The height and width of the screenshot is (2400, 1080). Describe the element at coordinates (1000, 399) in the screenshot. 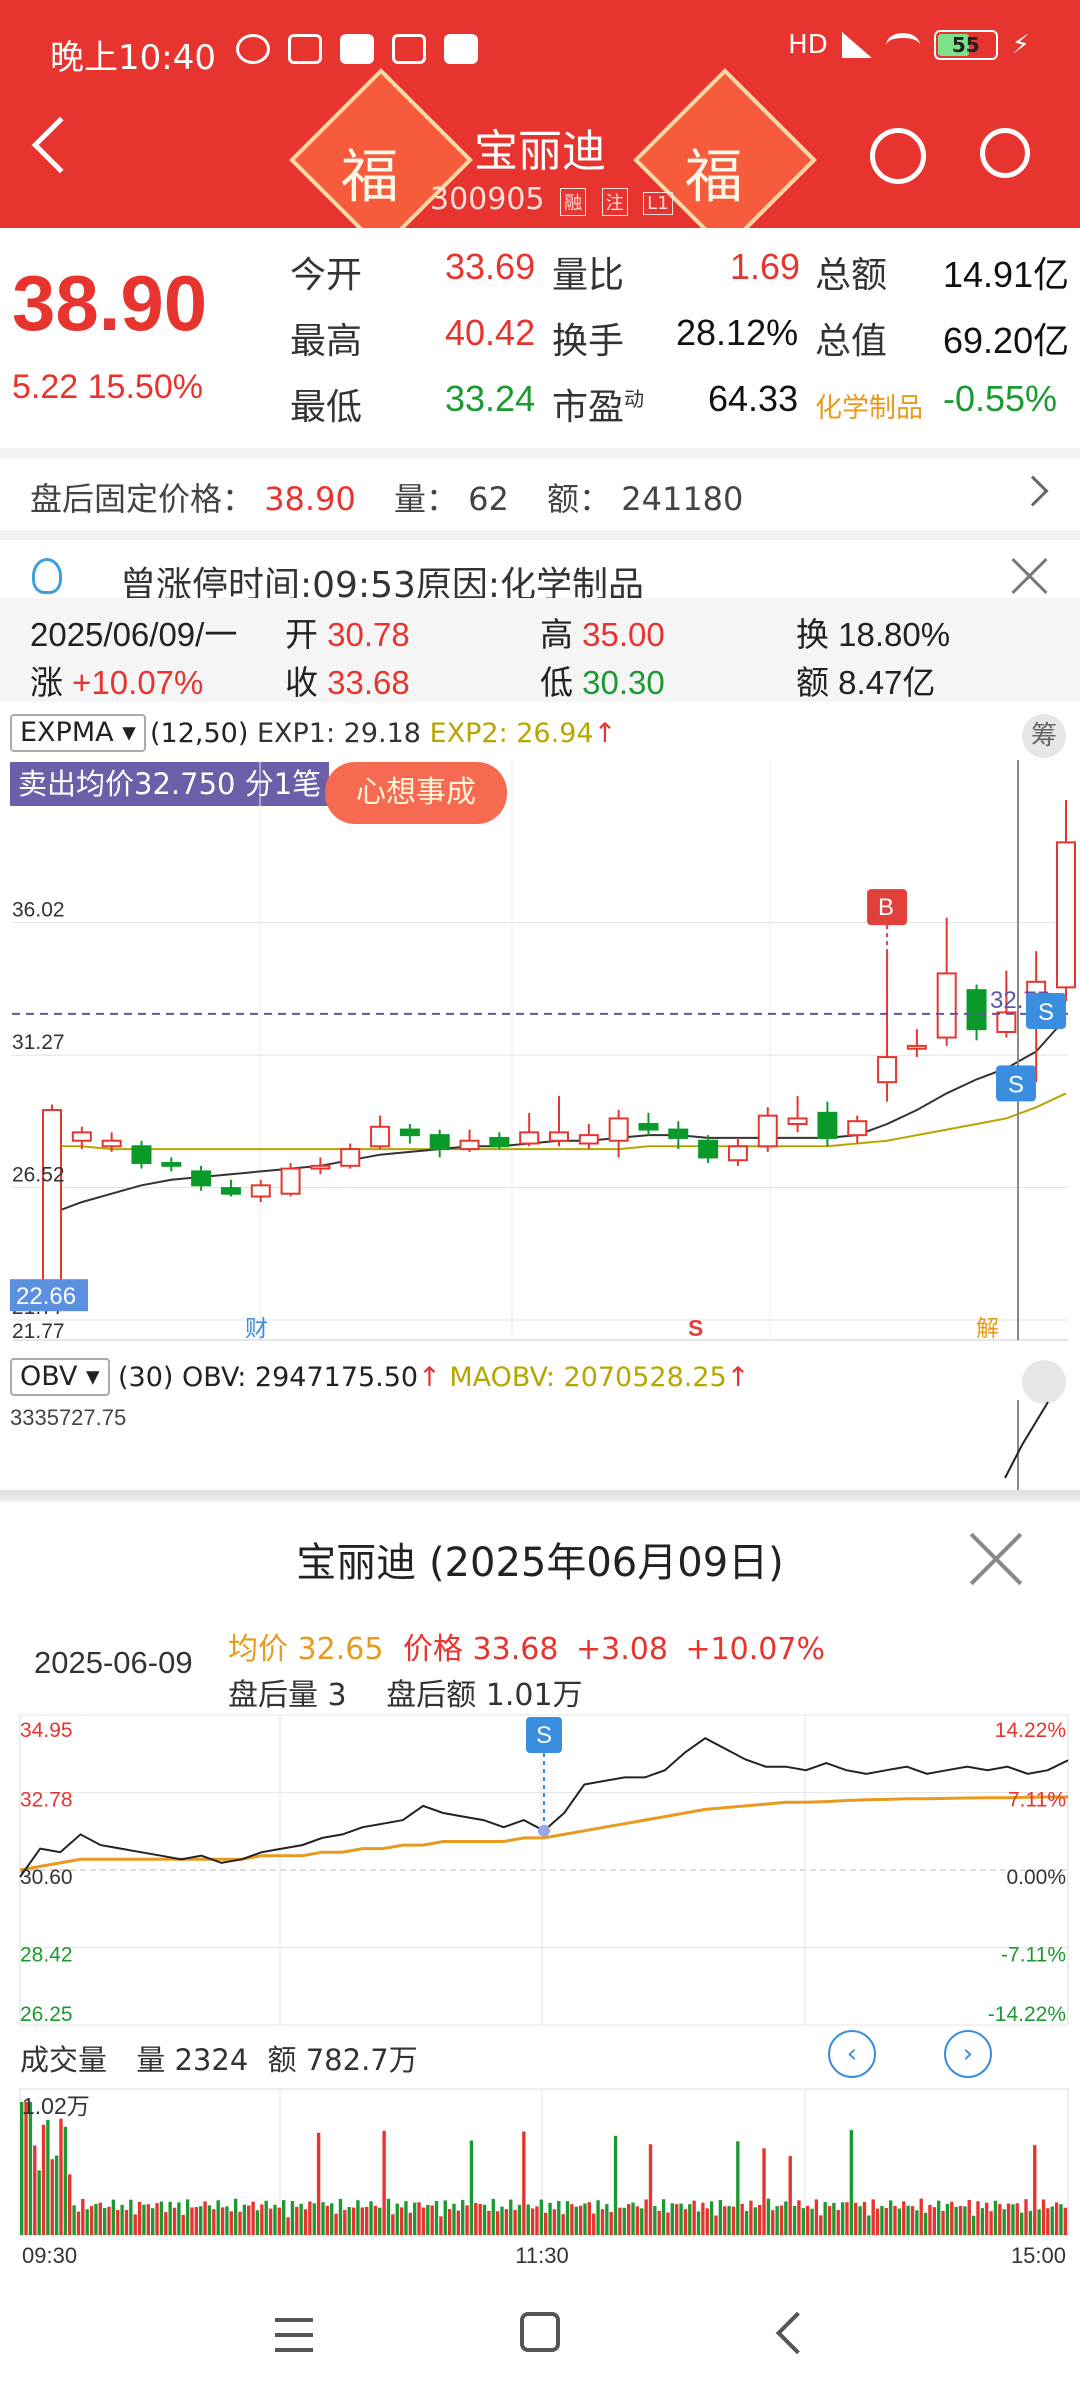

I see `stat-value-sector: -0.55%` at that location.